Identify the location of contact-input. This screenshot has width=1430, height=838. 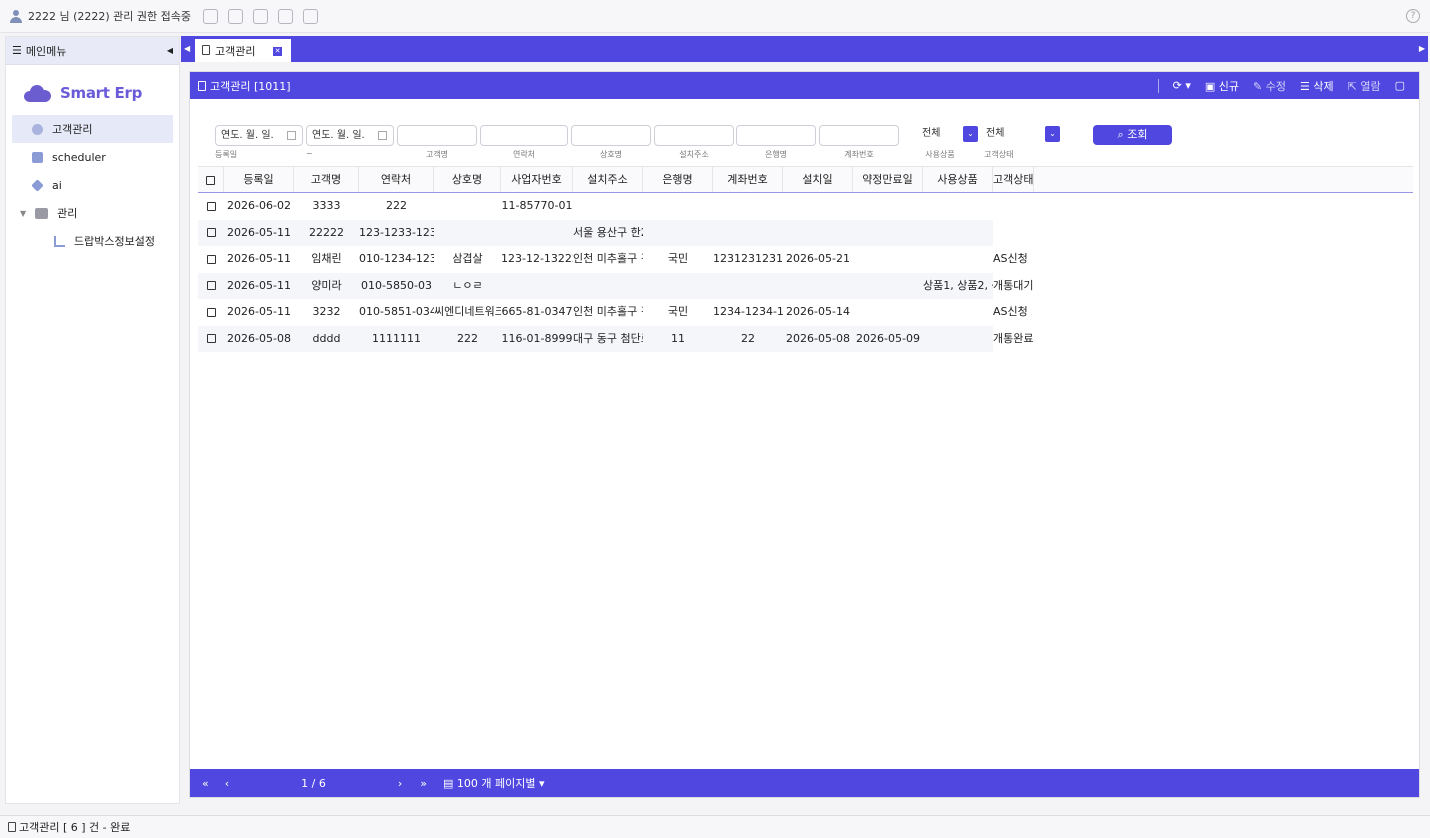
(524, 135).